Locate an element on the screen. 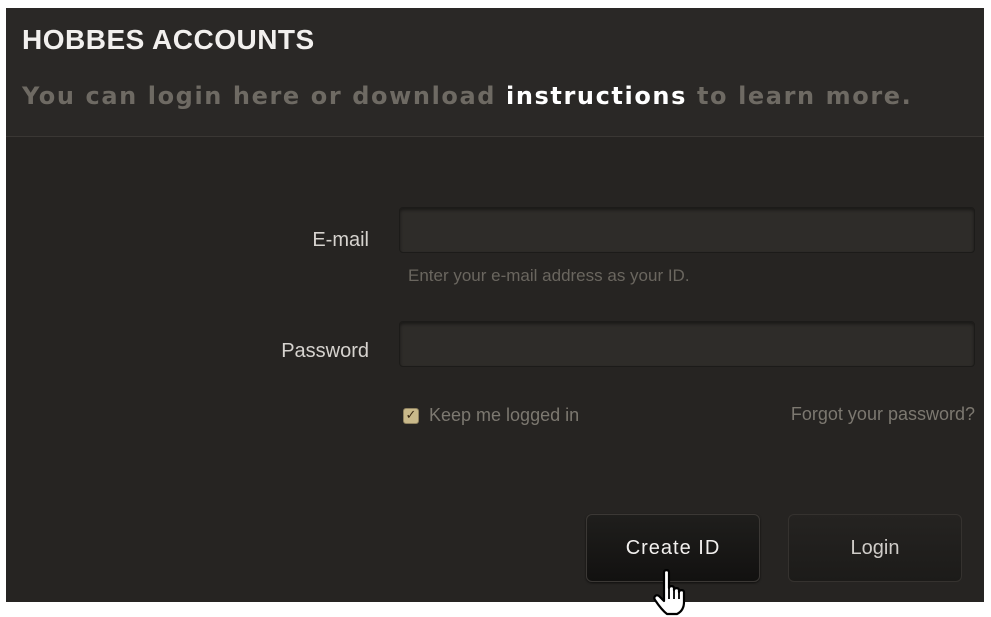  email-field is located at coordinates (687, 230).